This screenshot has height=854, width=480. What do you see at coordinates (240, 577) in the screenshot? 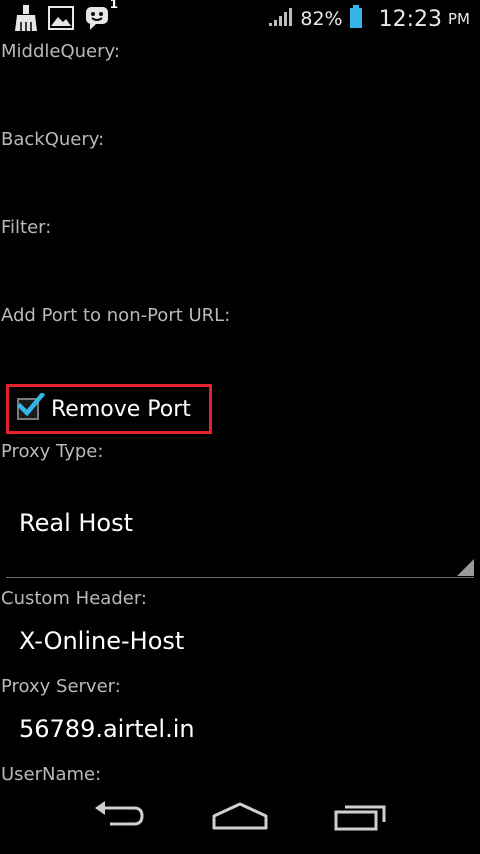
I see `dropdown-underline` at bounding box center [240, 577].